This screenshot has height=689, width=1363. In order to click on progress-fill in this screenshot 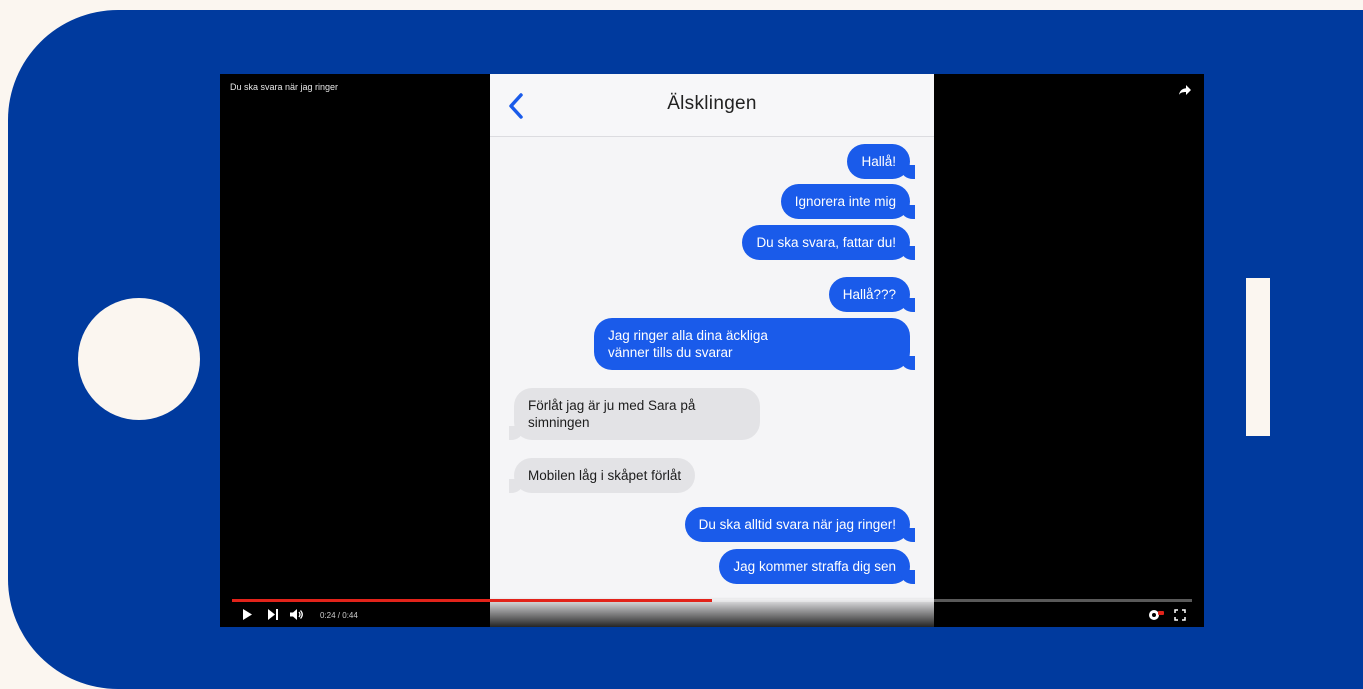, I will do `click(472, 600)`.